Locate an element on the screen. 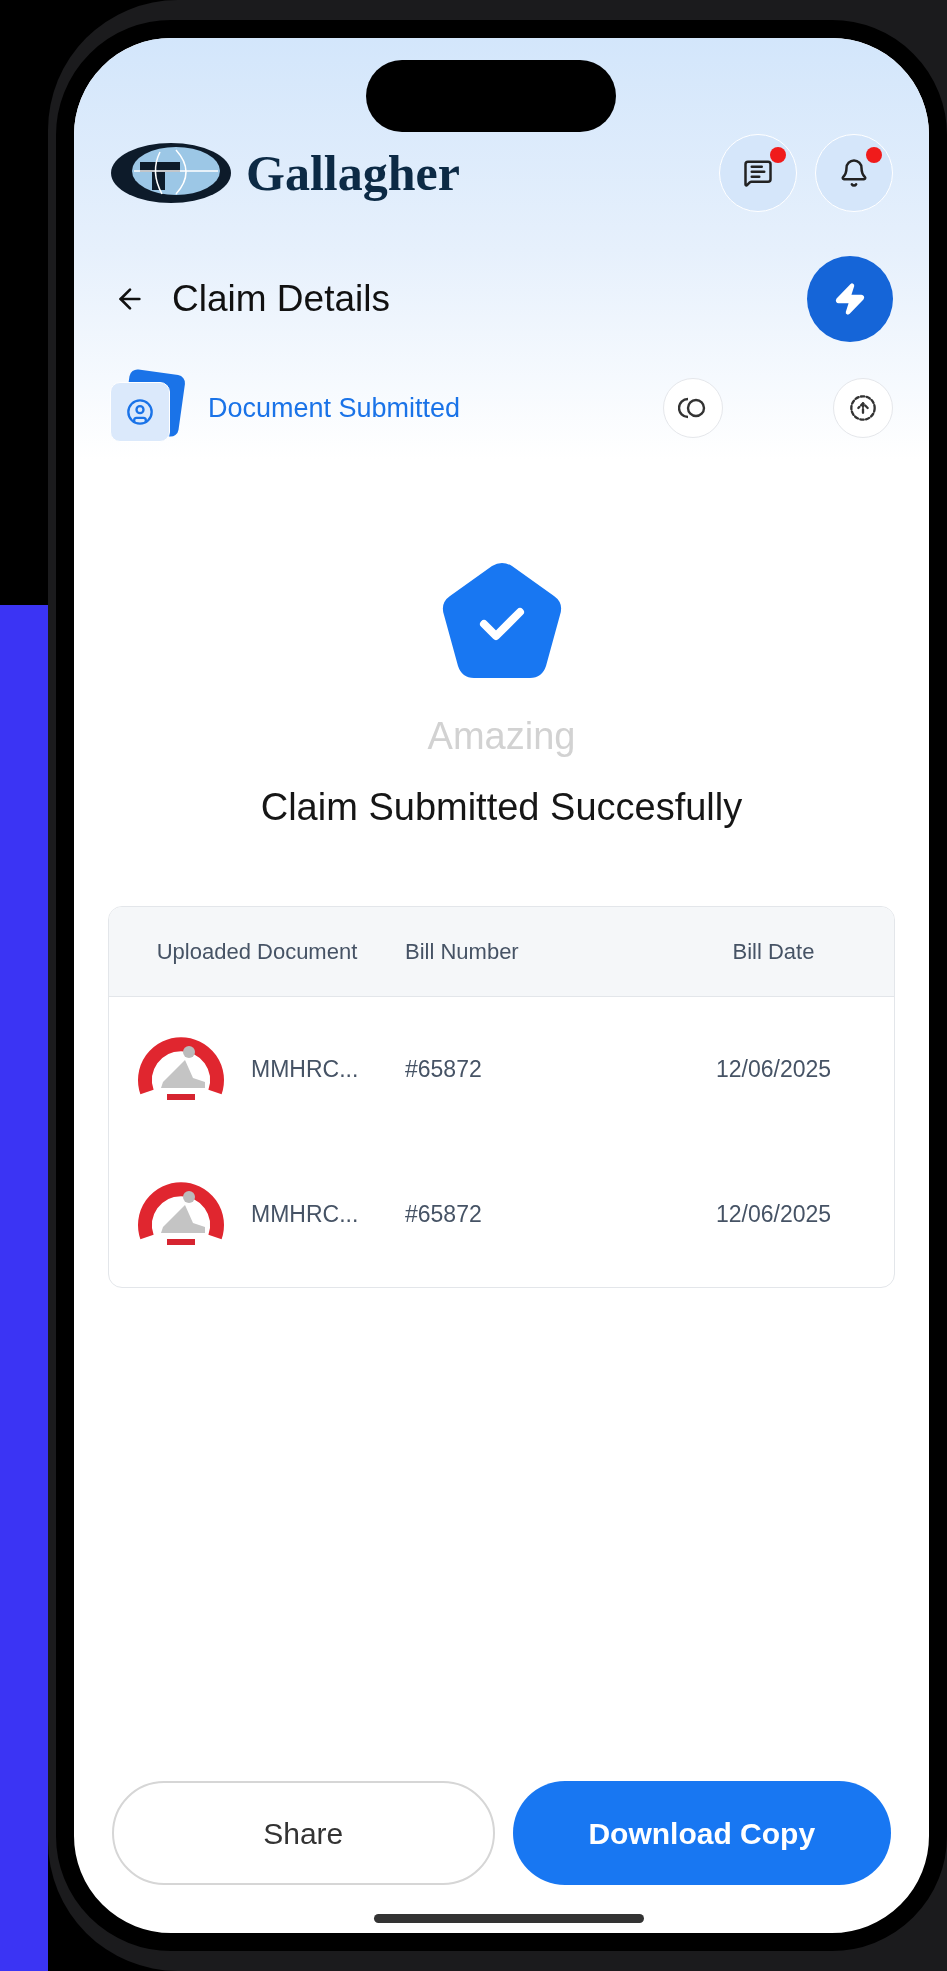 The image size is (947, 1971). chat-icon is located at coordinates (758, 173).